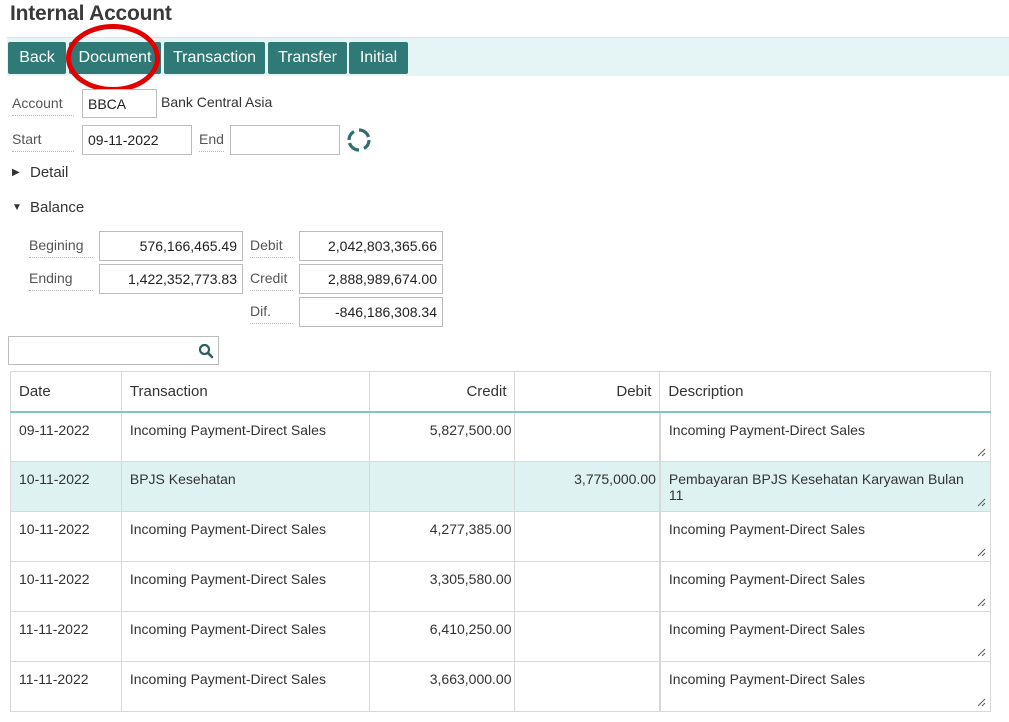 This screenshot has width=1009, height=722. I want to click on column-header-transaction: Transaction, so click(245, 392).